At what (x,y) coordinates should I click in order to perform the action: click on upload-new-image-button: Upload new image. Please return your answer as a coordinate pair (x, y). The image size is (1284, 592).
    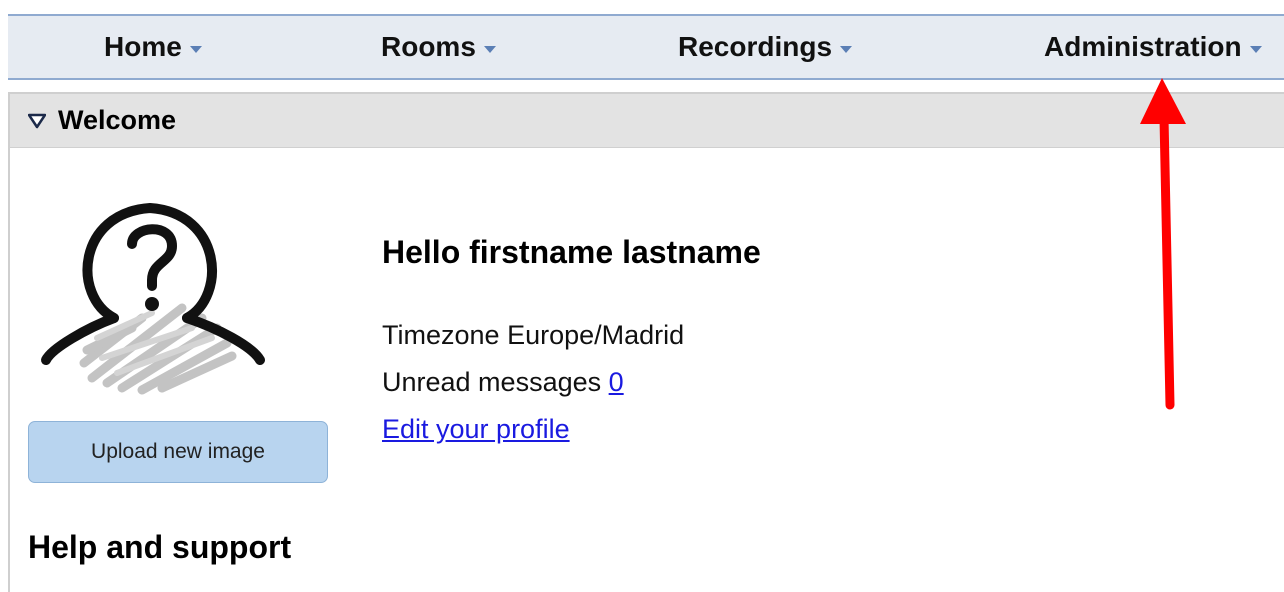
    Looking at the image, I should click on (178, 452).